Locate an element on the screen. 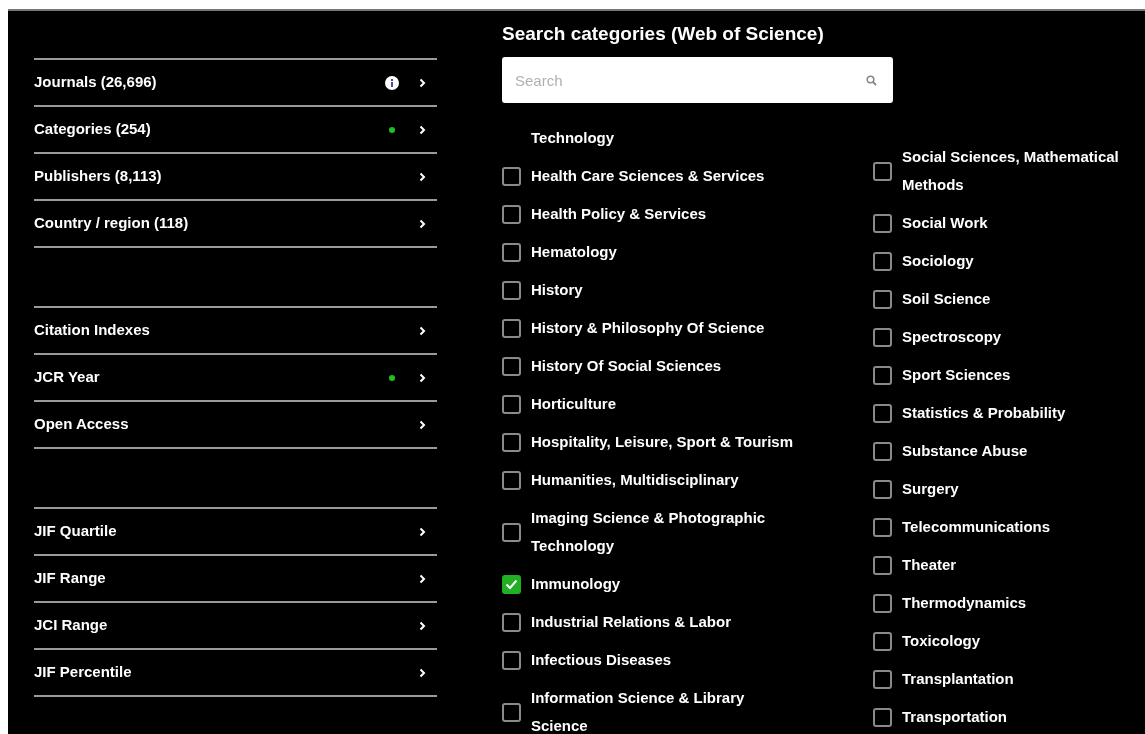  category-label: Thermodynamics is located at coordinates (964, 603).